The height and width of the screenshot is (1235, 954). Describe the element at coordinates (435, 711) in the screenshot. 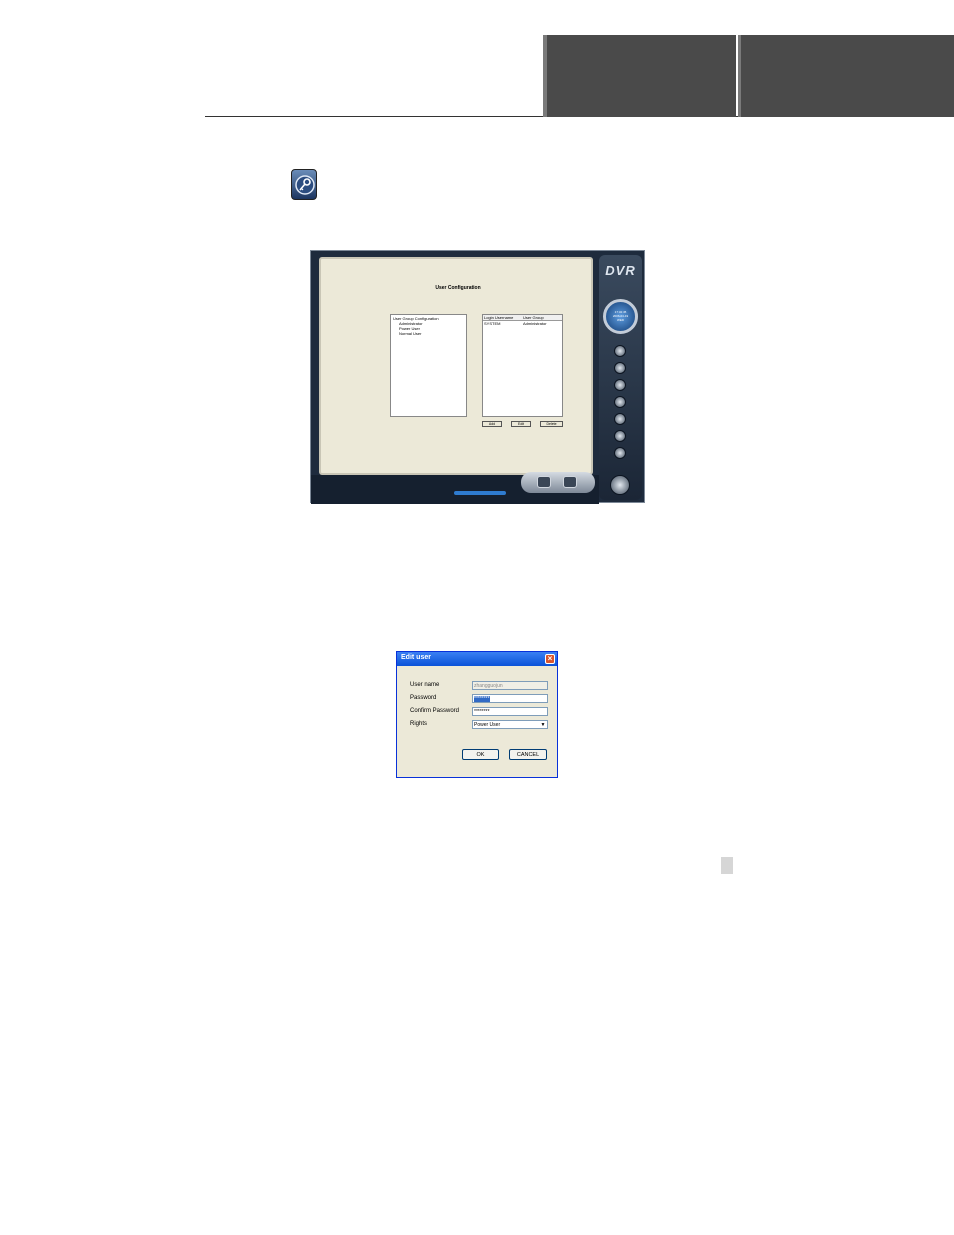

I see `confirm-password-label: Confirm Password` at that location.